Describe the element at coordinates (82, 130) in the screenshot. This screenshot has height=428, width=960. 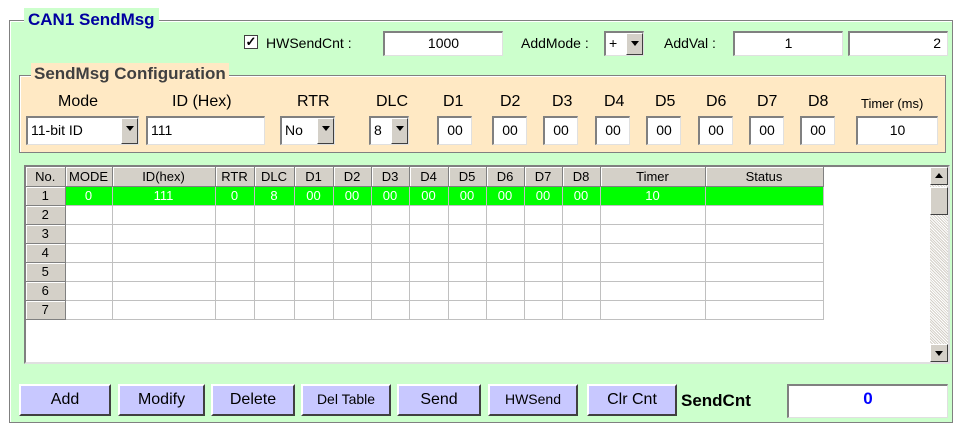
I see `mode-select: 11-bit ID` at that location.